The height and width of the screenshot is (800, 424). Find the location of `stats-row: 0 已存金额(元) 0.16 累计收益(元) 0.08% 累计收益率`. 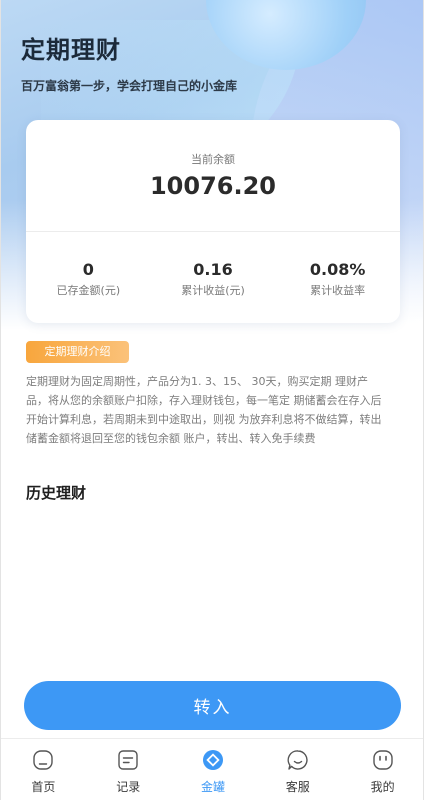

stats-row: 0 已存金额(元) 0.16 累计收益(元) 0.08% 累计收益率 is located at coordinates (213, 285).